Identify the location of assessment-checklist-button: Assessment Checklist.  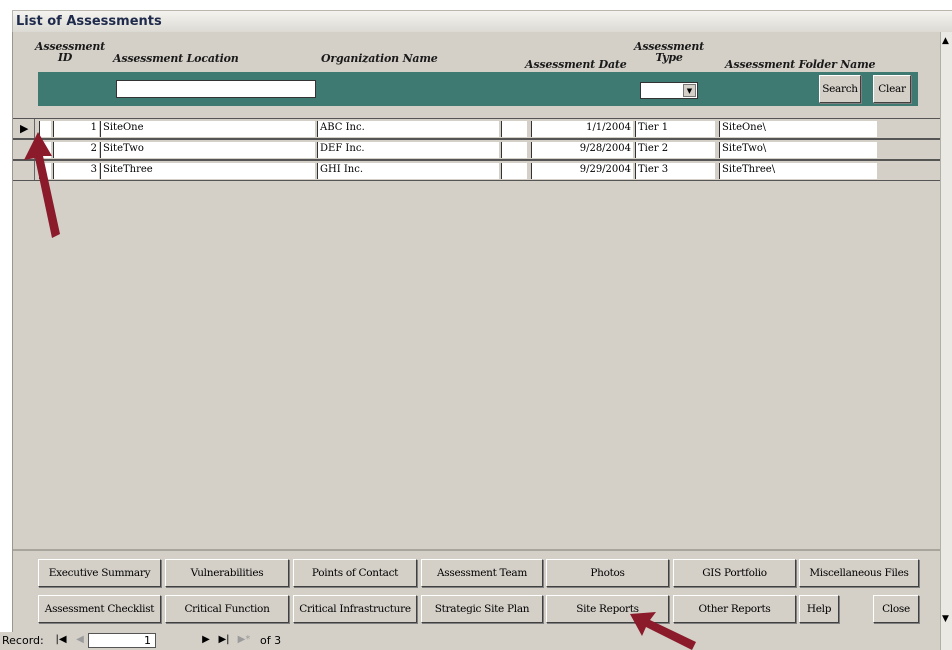
(99, 609).